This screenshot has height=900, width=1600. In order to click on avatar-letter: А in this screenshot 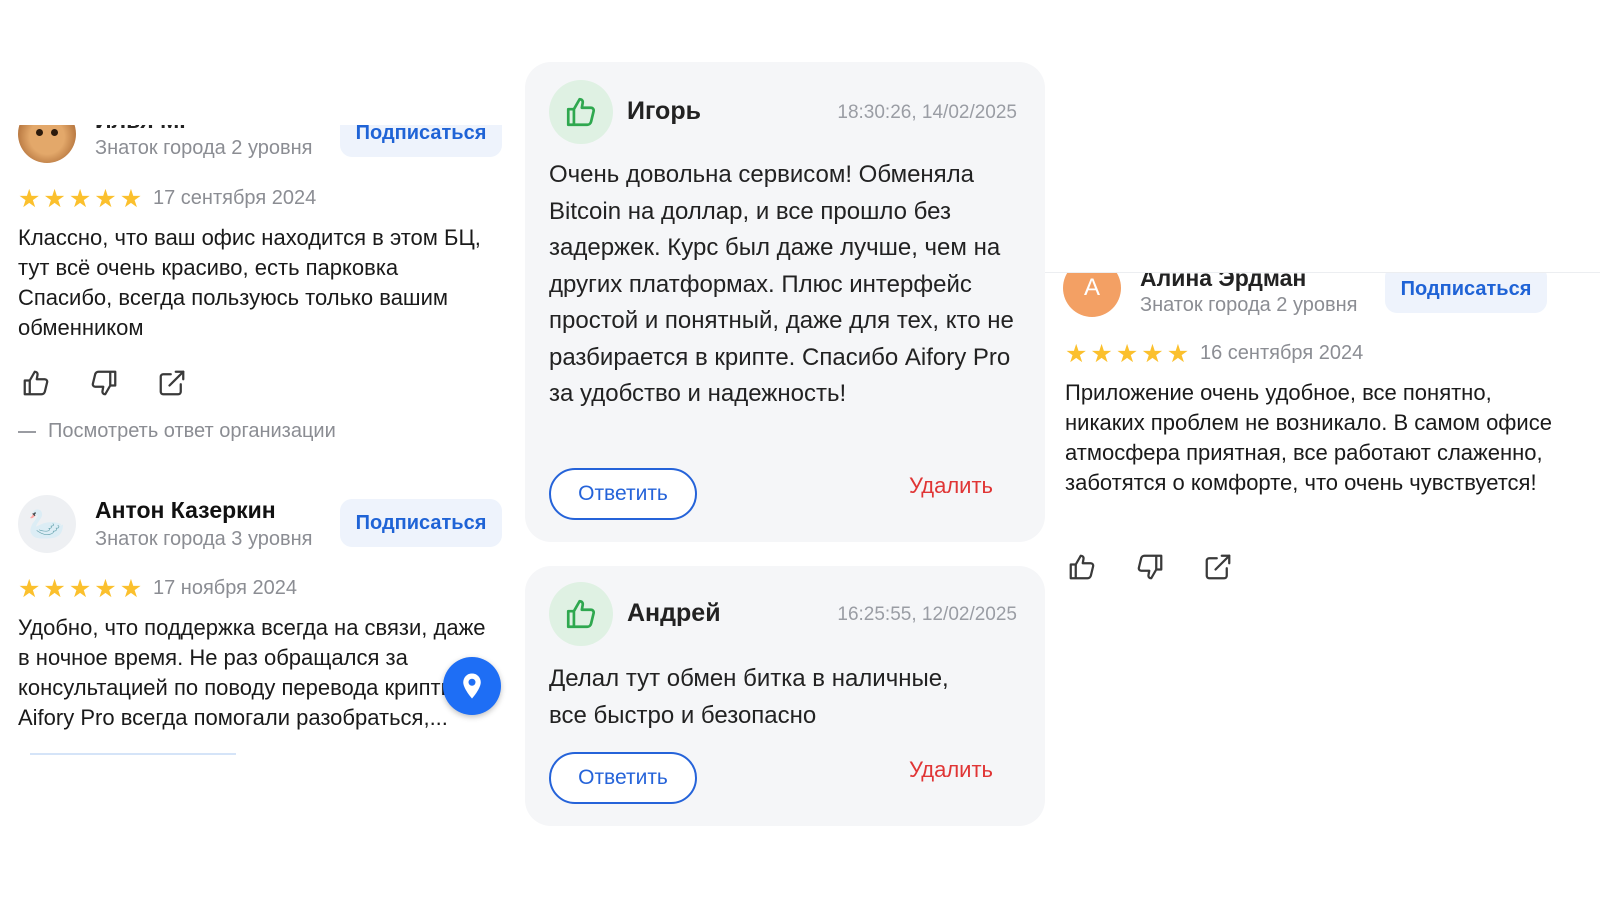, I will do `click(1091, 287)`.